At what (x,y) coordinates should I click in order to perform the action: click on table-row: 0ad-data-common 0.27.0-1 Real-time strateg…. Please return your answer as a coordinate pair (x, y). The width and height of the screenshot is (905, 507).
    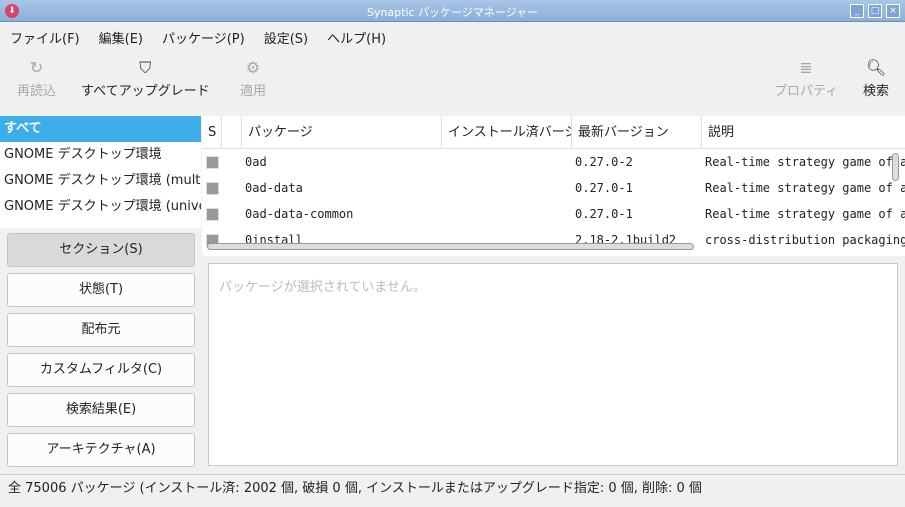
    Looking at the image, I should click on (553, 214).